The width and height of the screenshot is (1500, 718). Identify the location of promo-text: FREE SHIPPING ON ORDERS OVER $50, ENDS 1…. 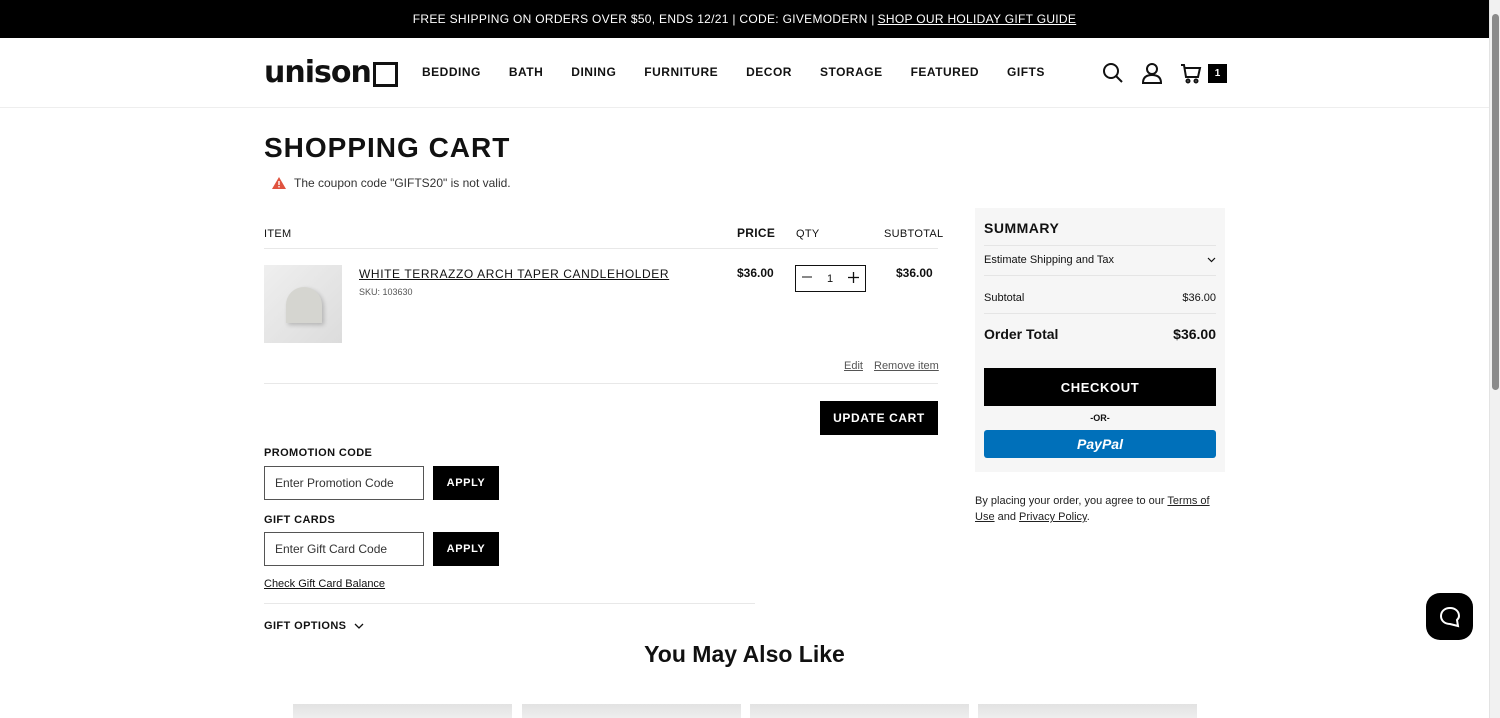
(643, 19).